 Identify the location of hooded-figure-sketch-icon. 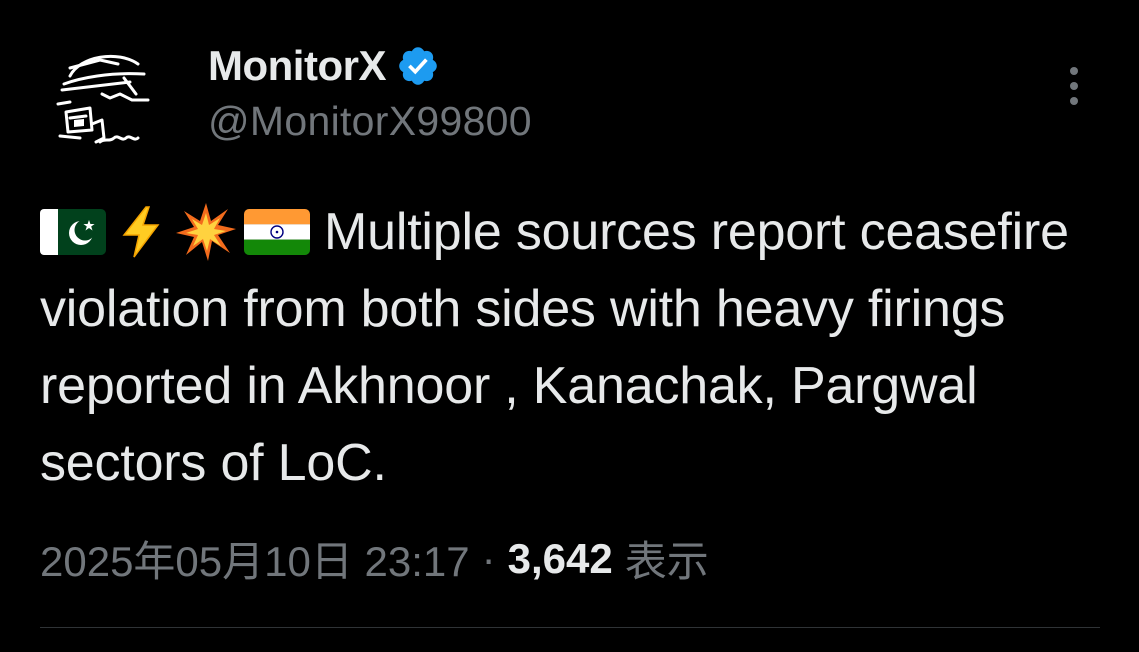
(103, 99).